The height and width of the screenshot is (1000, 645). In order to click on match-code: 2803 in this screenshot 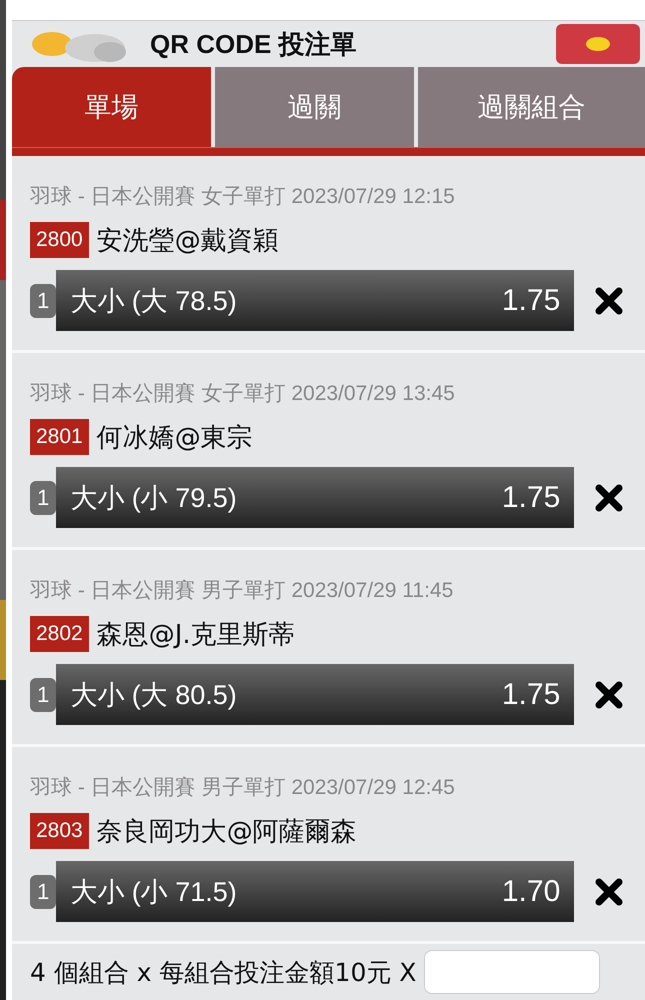, I will do `click(59, 831)`.